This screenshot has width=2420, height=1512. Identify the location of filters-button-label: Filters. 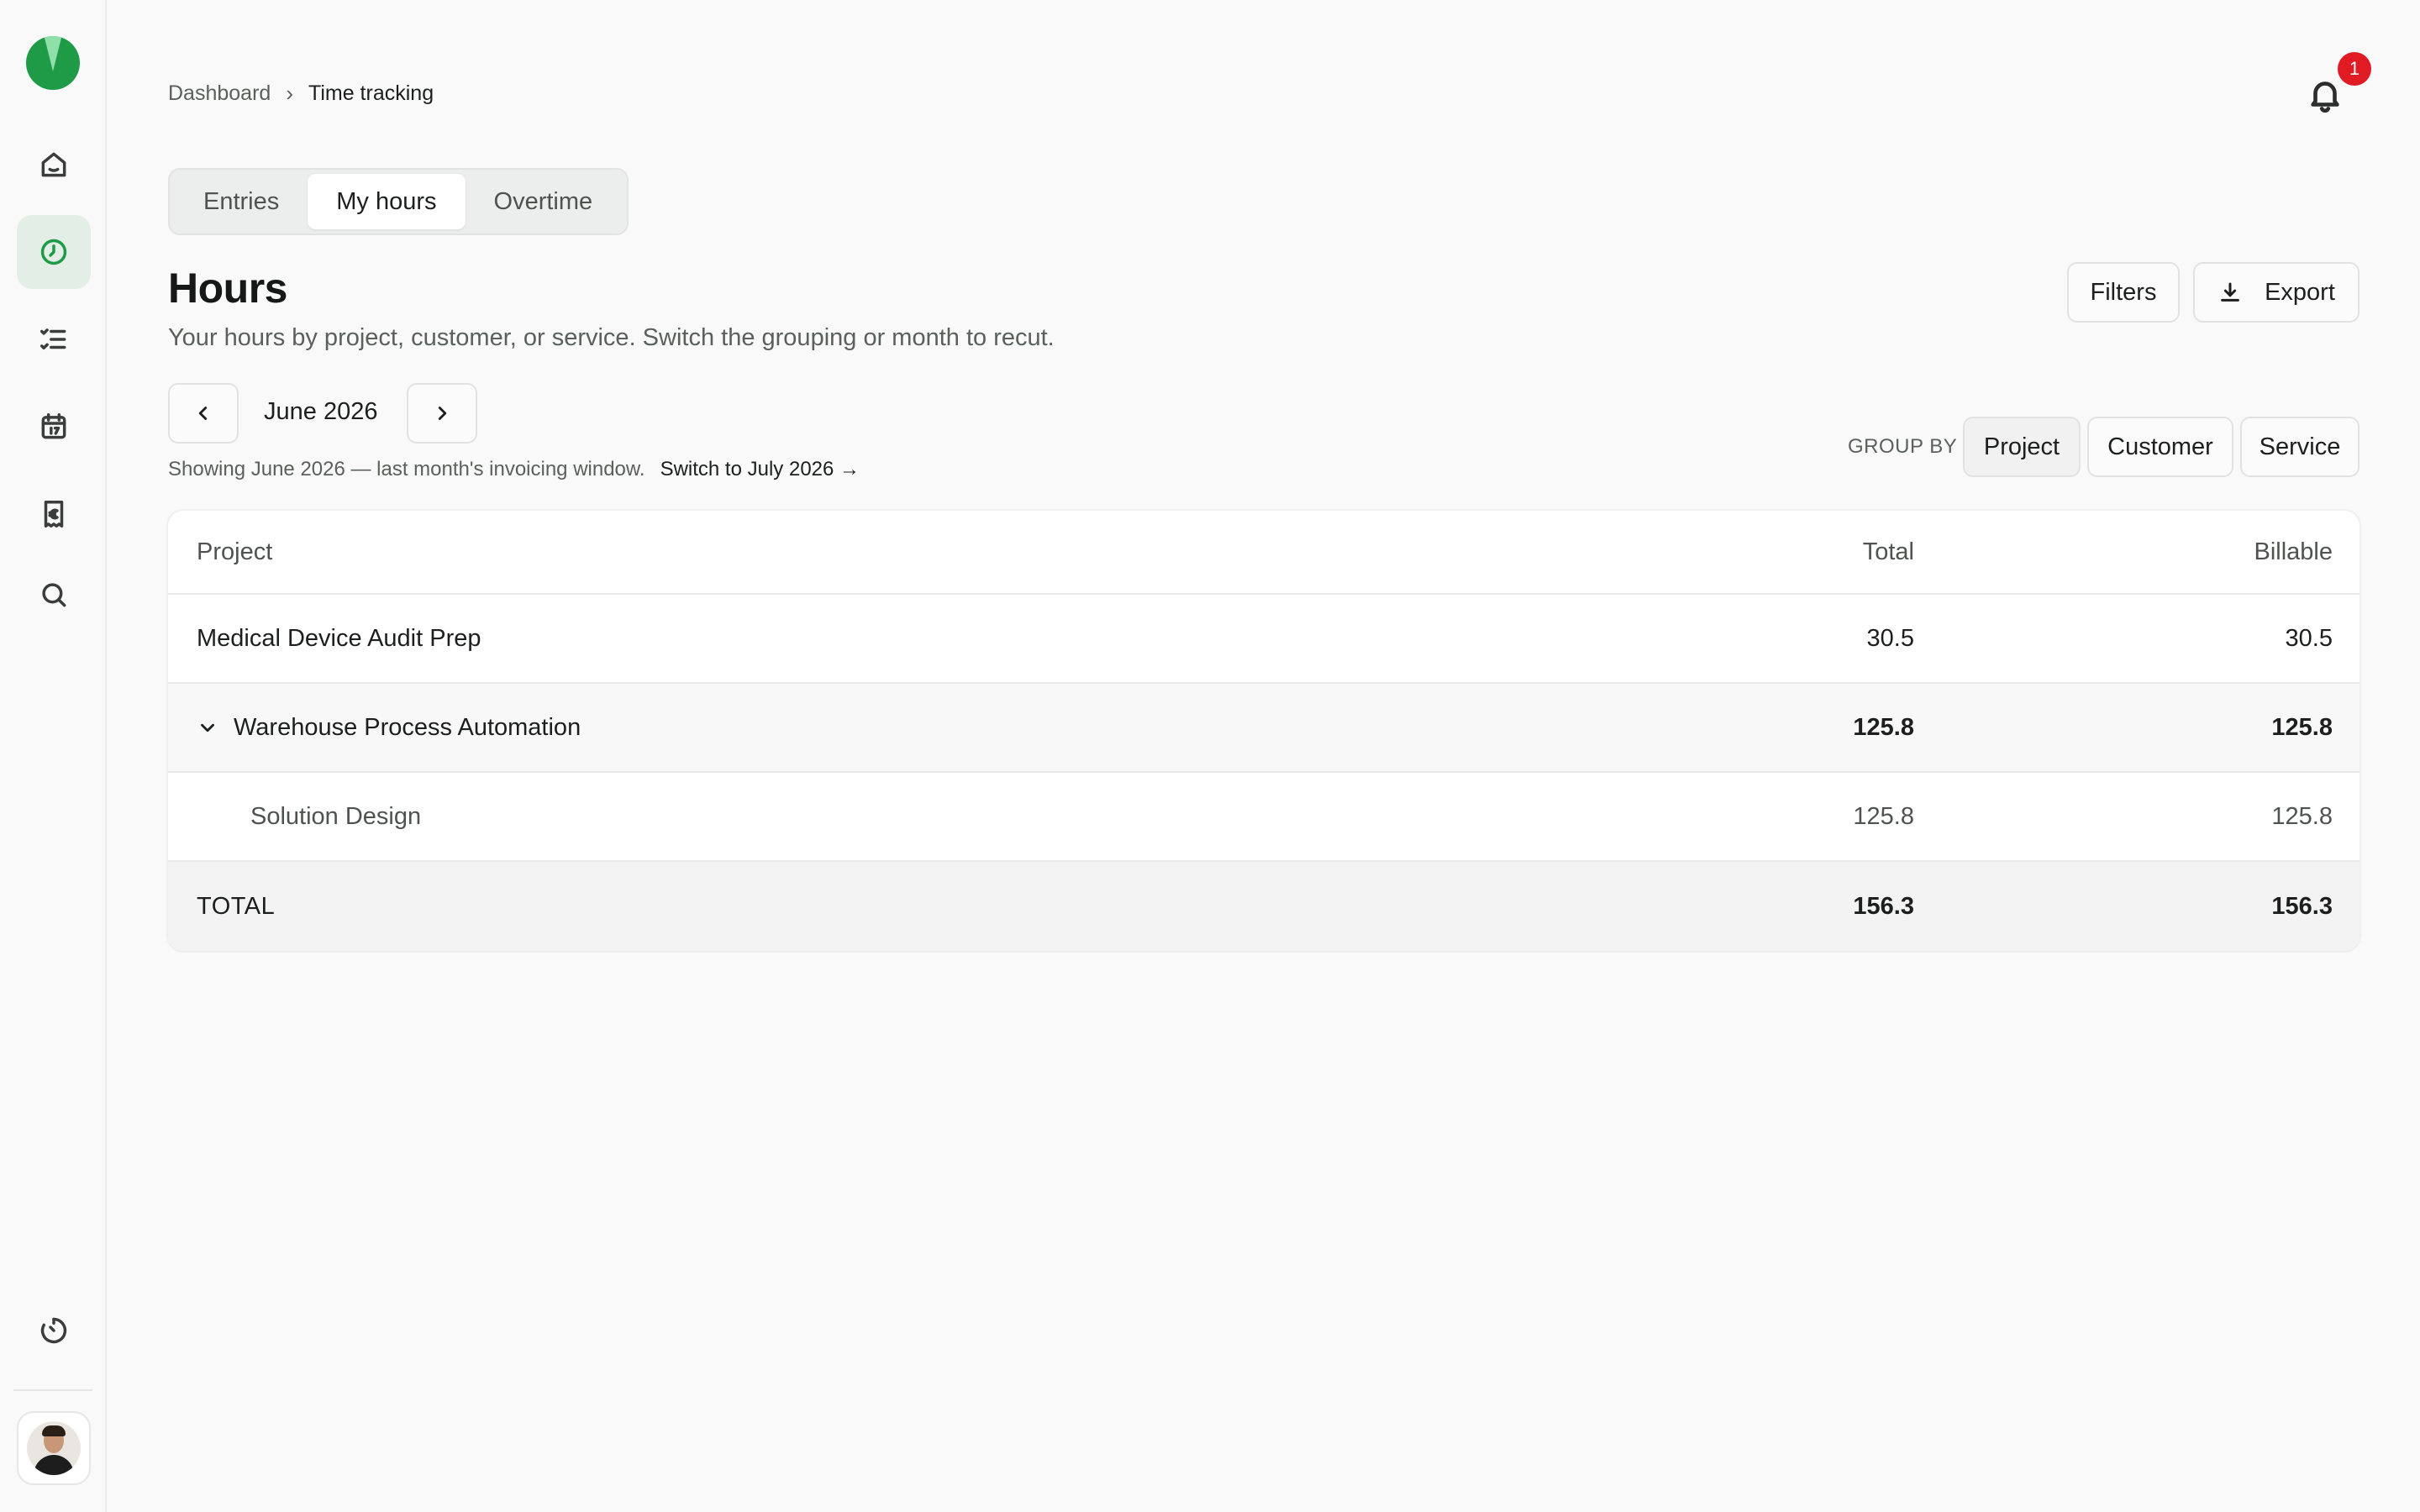
(2123, 292).